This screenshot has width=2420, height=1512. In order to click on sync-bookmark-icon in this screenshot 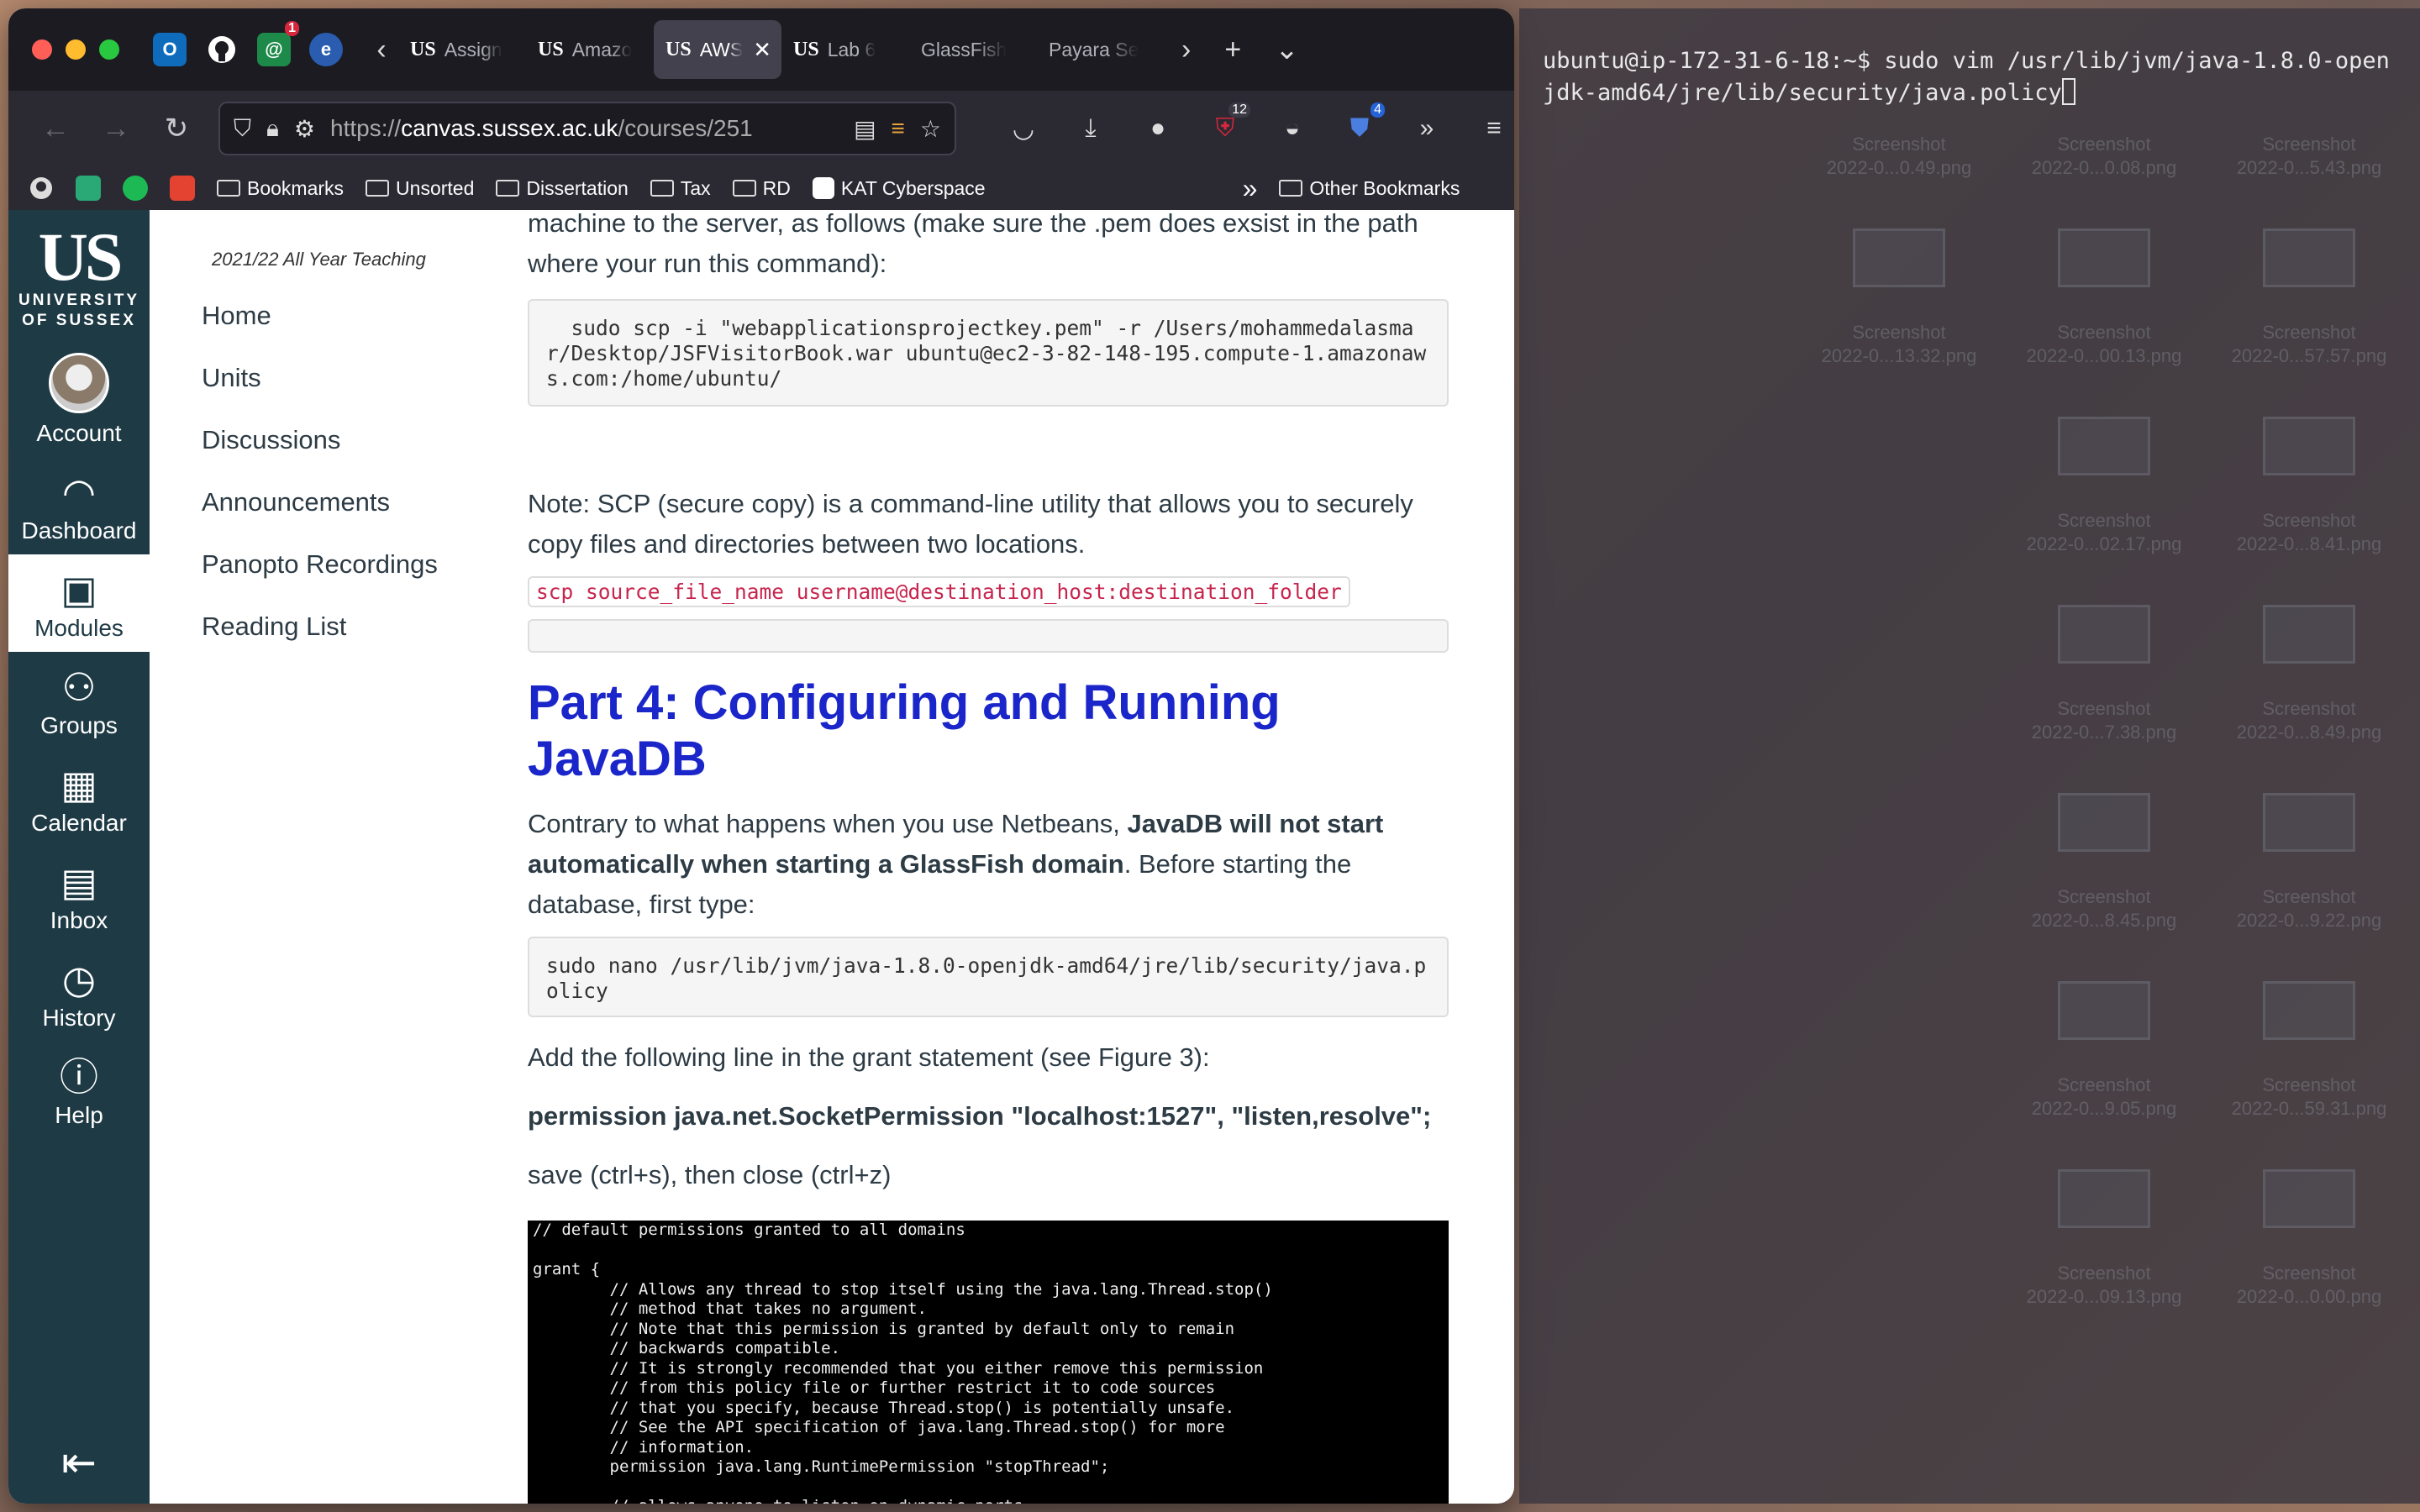, I will do `click(88, 188)`.